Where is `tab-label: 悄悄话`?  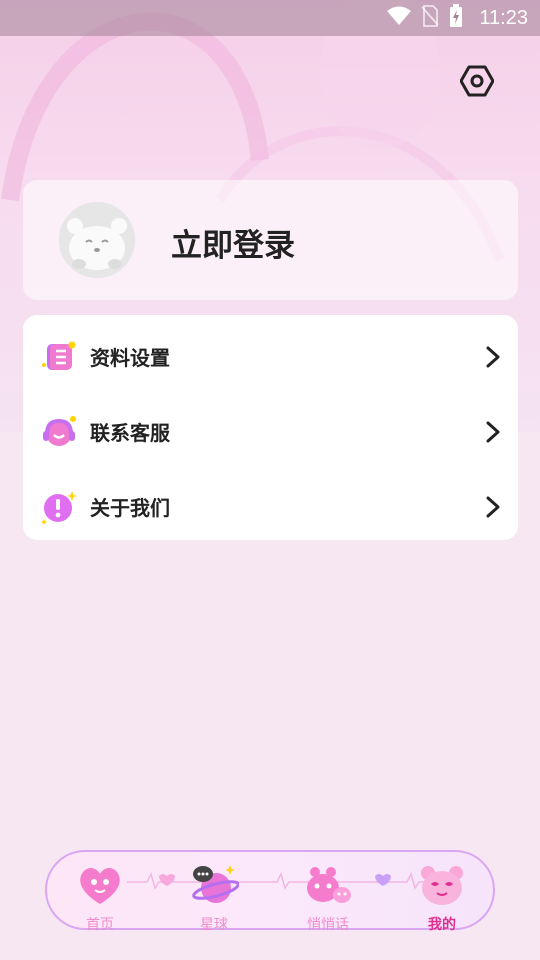
tab-label: 悄悄话 is located at coordinates (328, 925).